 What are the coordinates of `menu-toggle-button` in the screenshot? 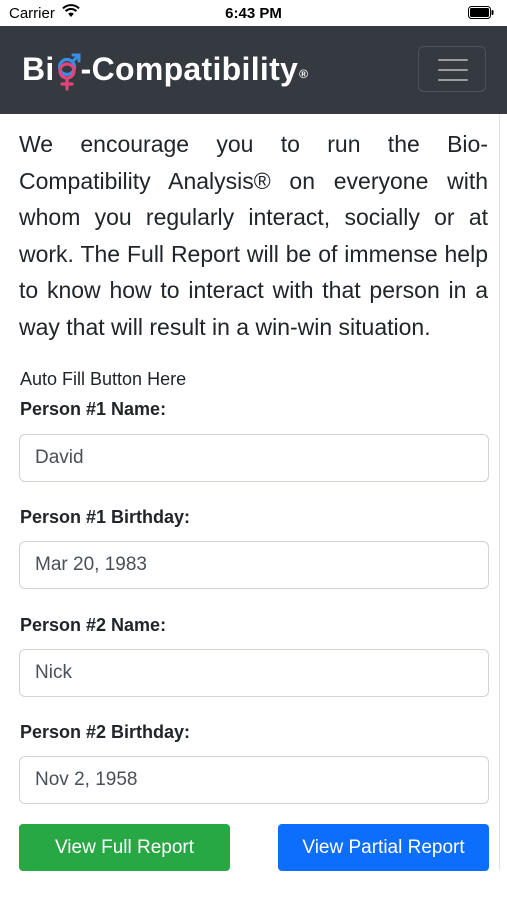 It's located at (452, 69).